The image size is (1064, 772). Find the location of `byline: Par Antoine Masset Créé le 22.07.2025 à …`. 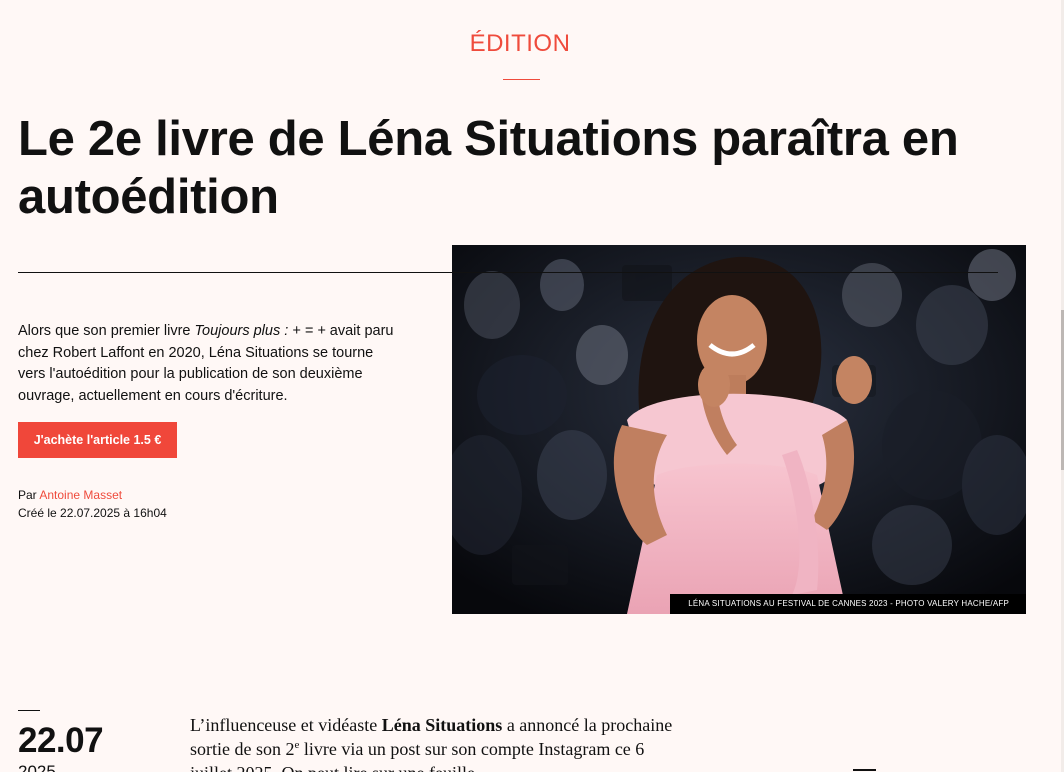

byline: Par Antoine Masset Créé le 22.07.2025 à … is located at coordinates (92, 504).